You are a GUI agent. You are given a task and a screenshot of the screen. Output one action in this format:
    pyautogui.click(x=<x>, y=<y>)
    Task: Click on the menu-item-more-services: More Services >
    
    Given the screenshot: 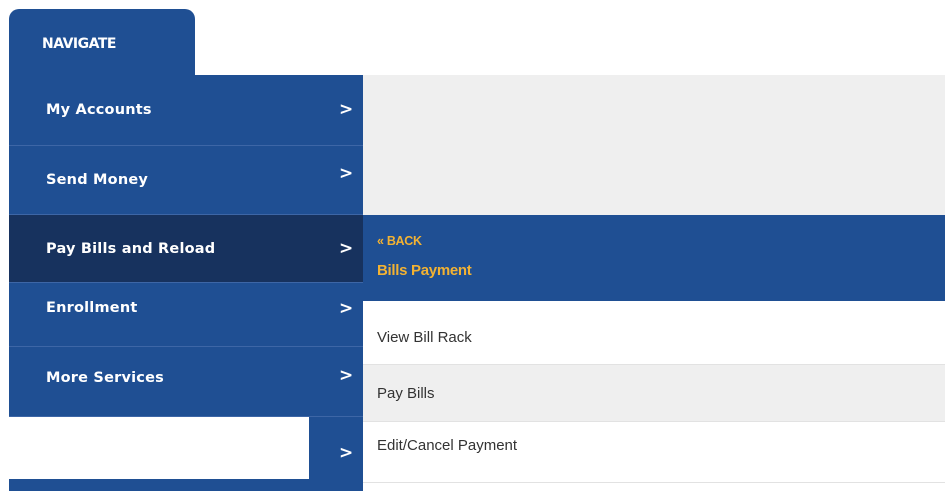 What is the action you would take?
    pyautogui.click(x=186, y=382)
    